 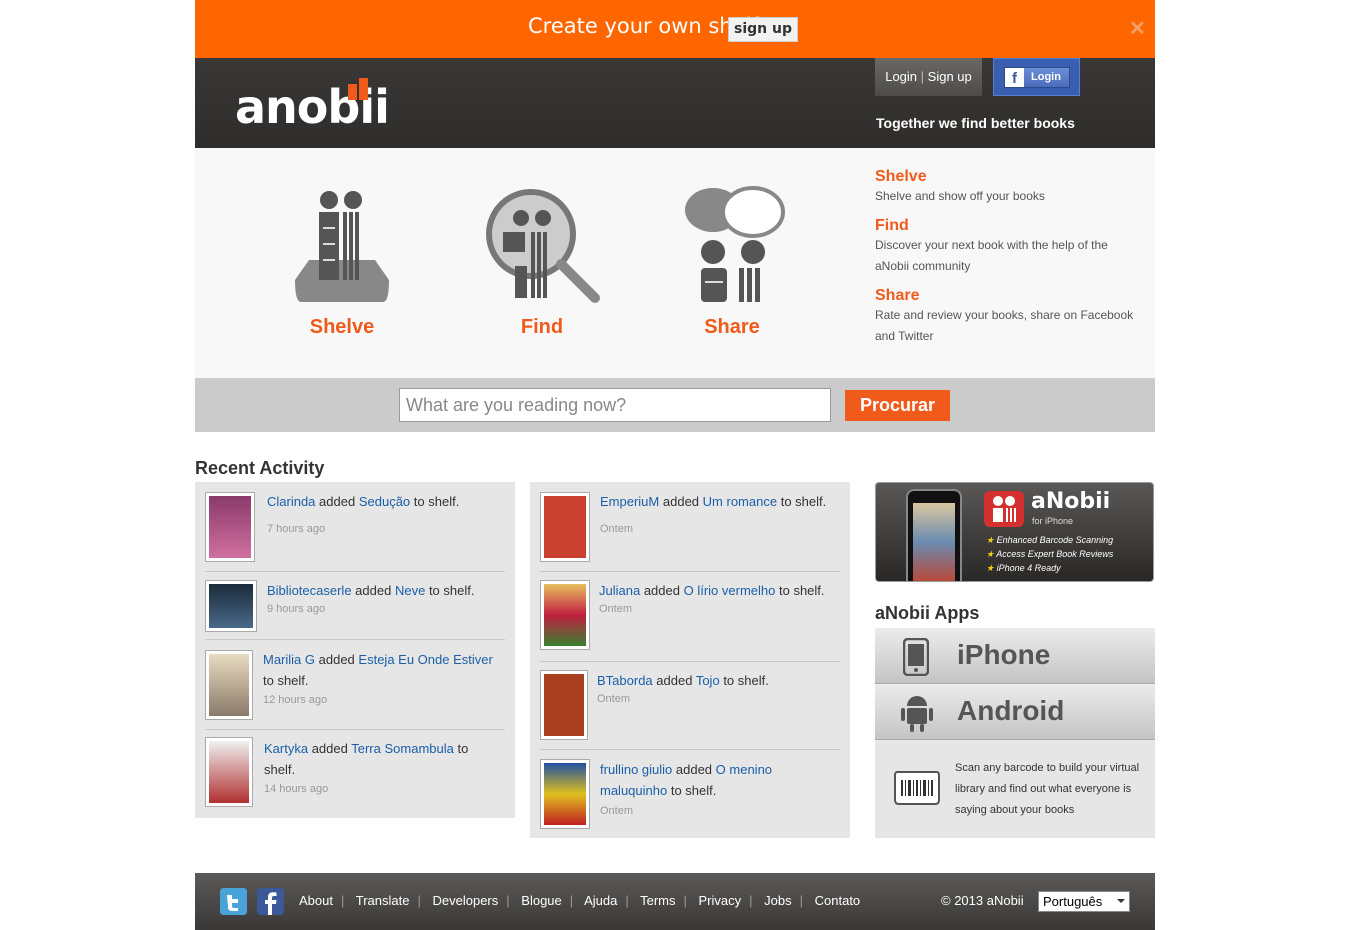 What do you see at coordinates (917, 788) in the screenshot?
I see `barcode-icon` at bounding box center [917, 788].